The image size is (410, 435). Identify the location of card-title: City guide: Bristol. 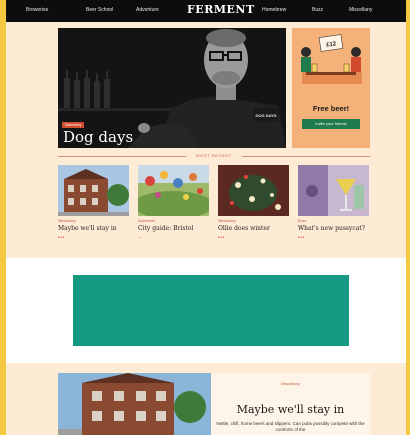
(165, 228).